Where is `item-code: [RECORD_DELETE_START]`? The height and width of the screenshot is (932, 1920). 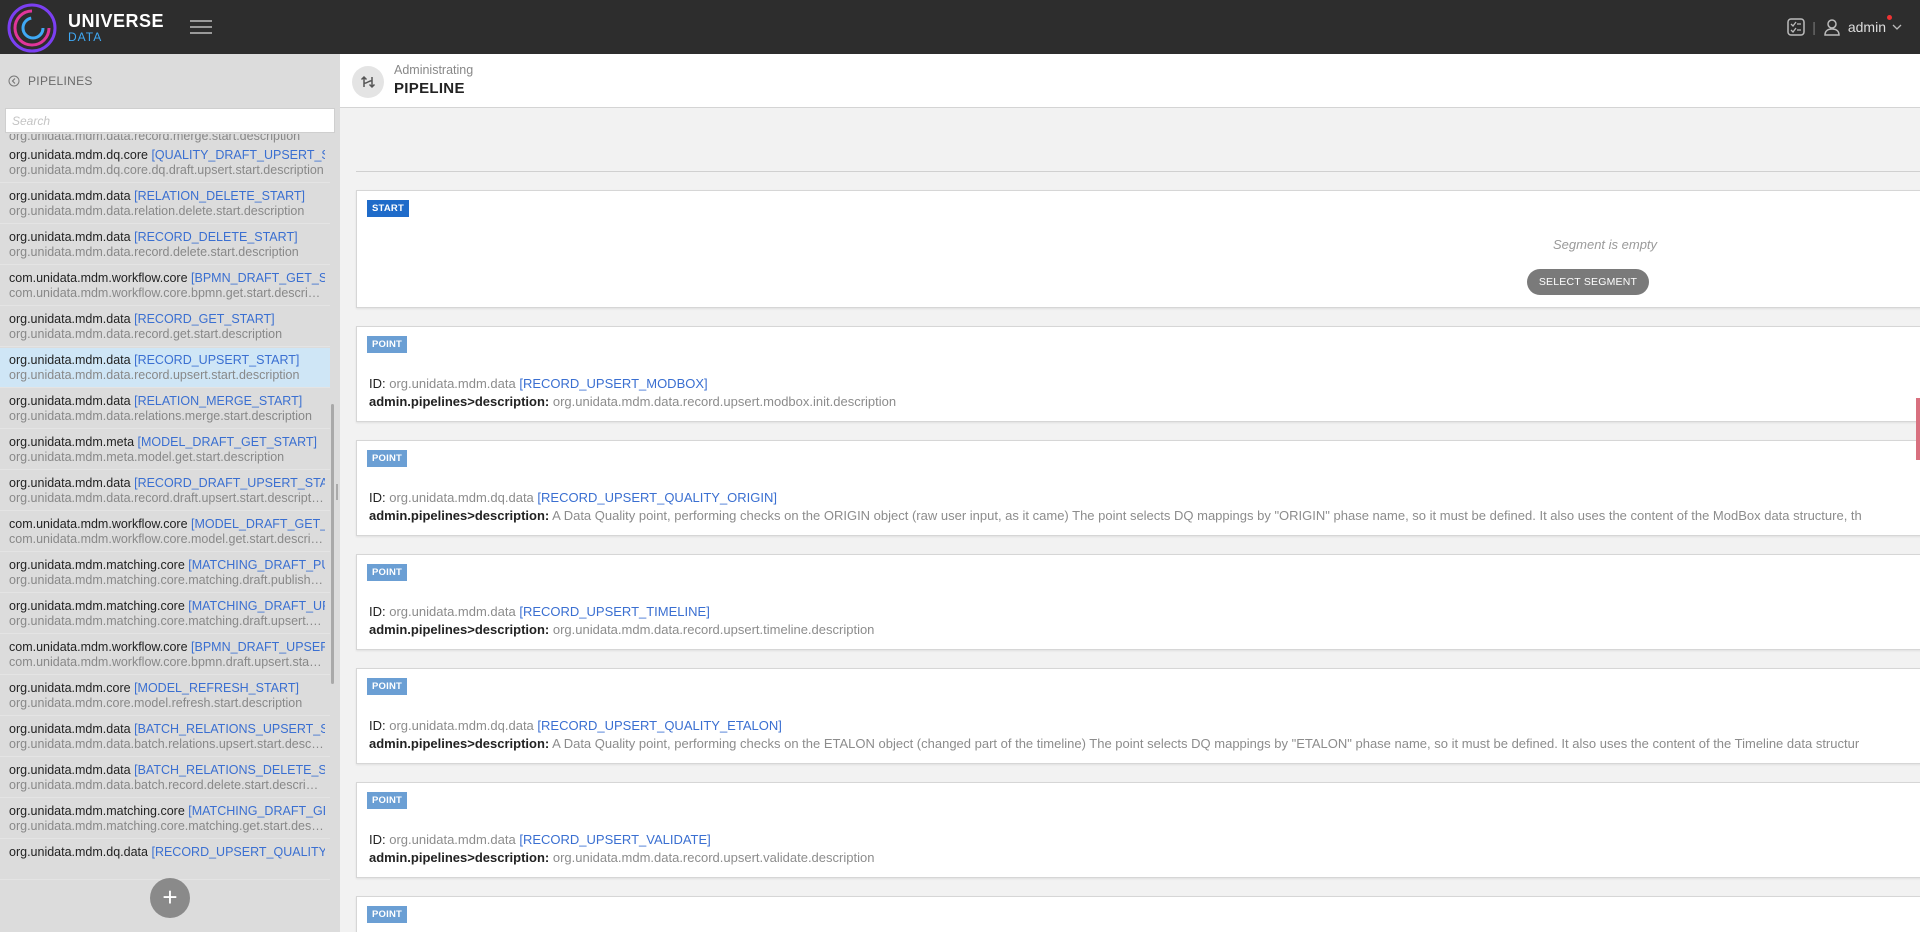 item-code: [RECORD_DELETE_START] is located at coordinates (216, 237).